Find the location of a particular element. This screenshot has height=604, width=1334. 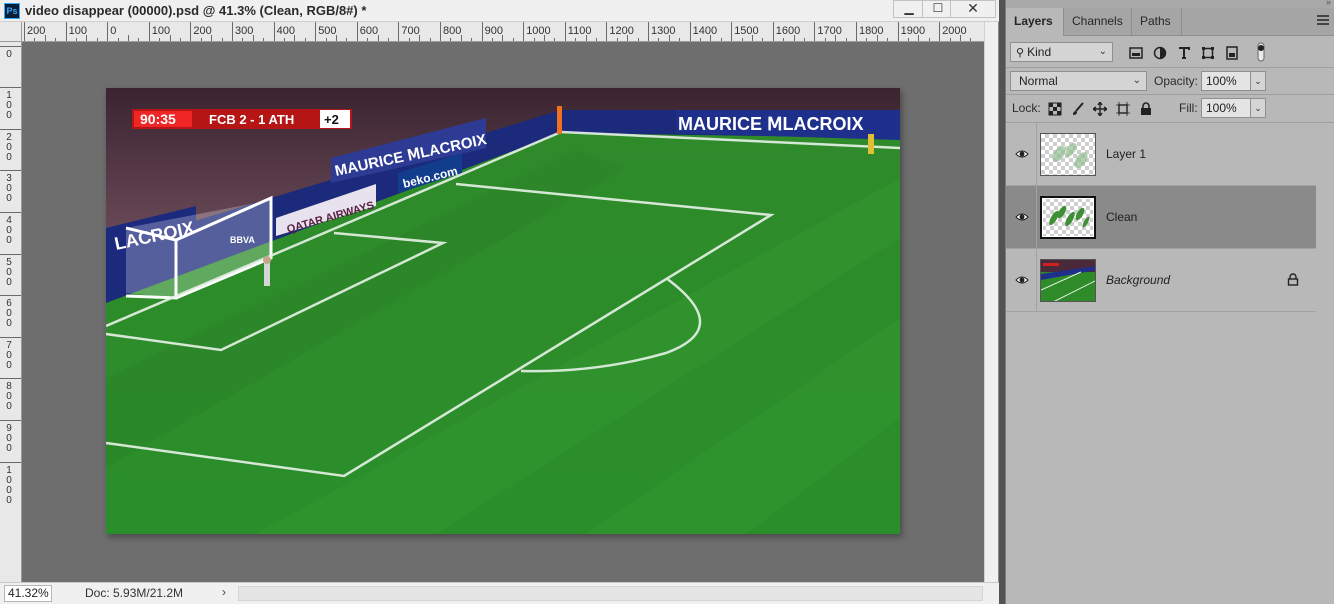

status-menu-arrow: › is located at coordinates (229, 592).